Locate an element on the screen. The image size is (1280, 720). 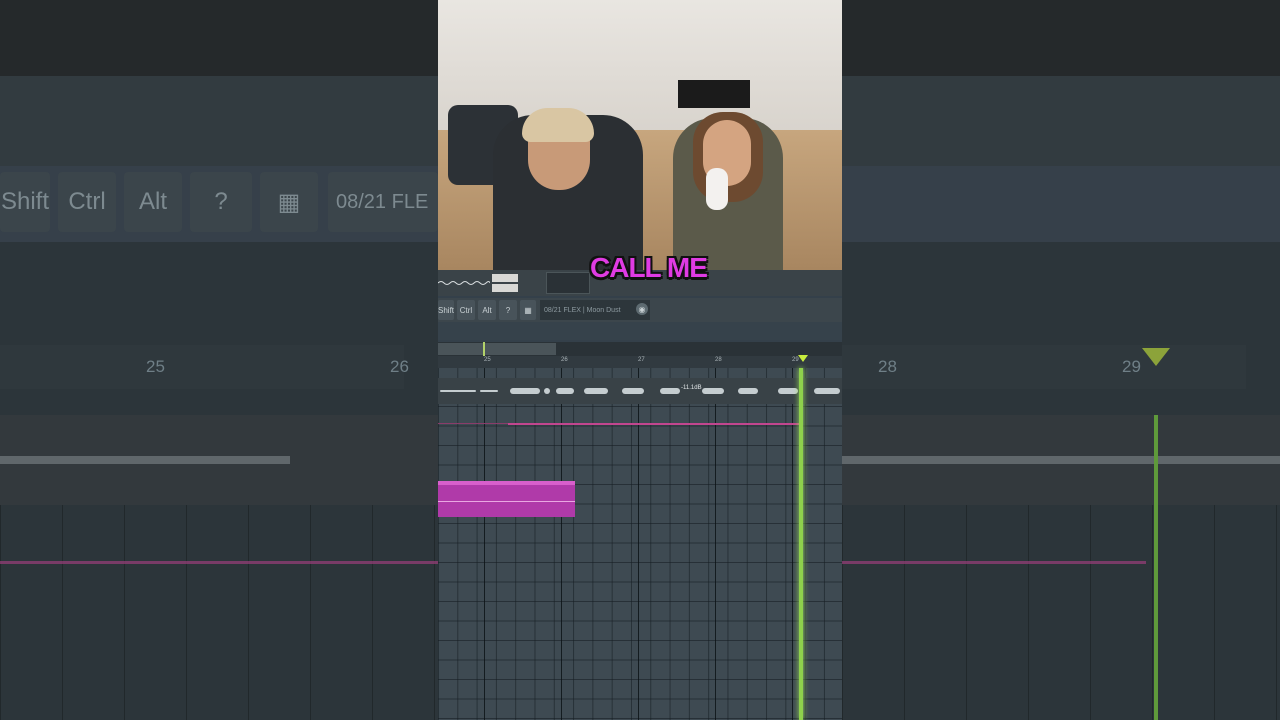
tick-25: 25 is located at coordinates (487, 360).